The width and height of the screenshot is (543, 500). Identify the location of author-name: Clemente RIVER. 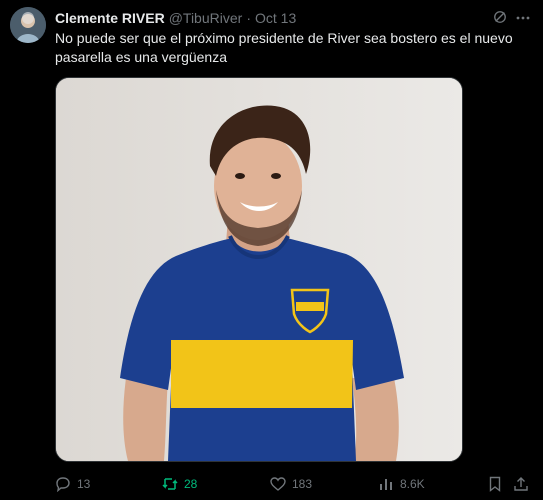
(110, 18).